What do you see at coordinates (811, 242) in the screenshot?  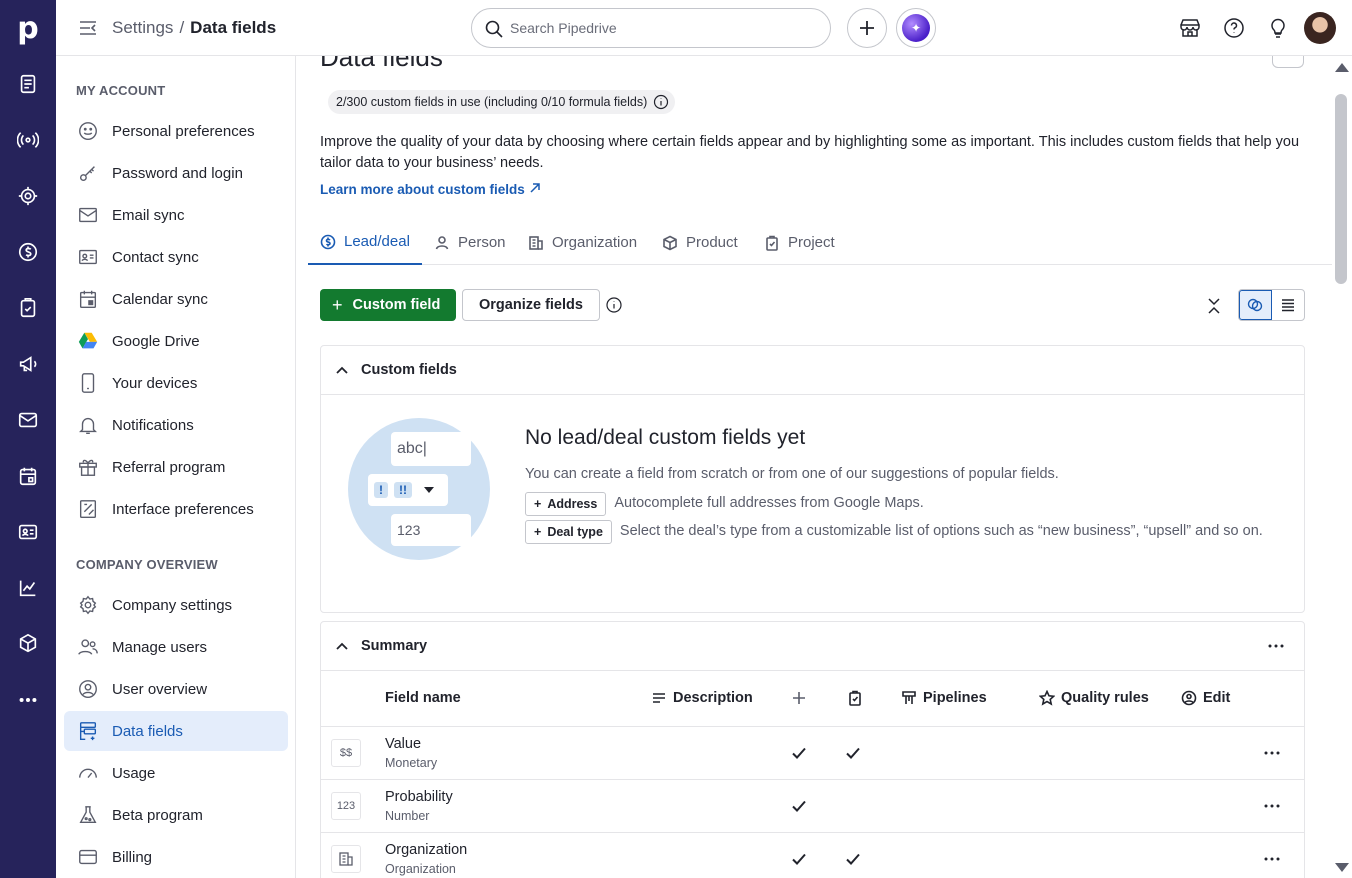 I see `tab-label: Project` at bounding box center [811, 242].